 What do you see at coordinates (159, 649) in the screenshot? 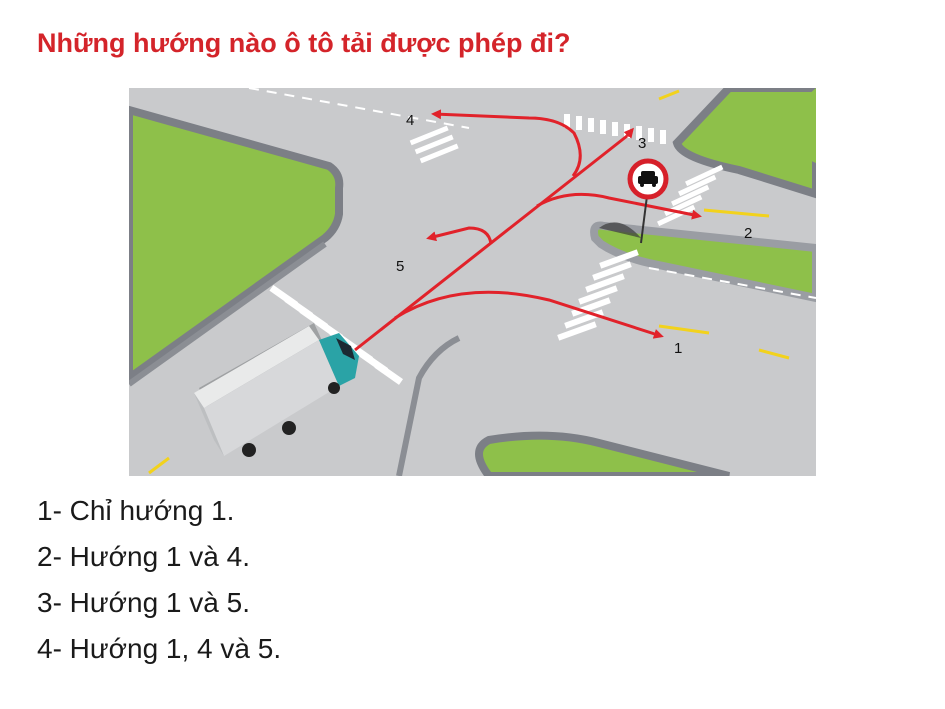
I see `answer-option-4: 4- Hướng 1, 4 và 5.` at bounding box center [159, 649].